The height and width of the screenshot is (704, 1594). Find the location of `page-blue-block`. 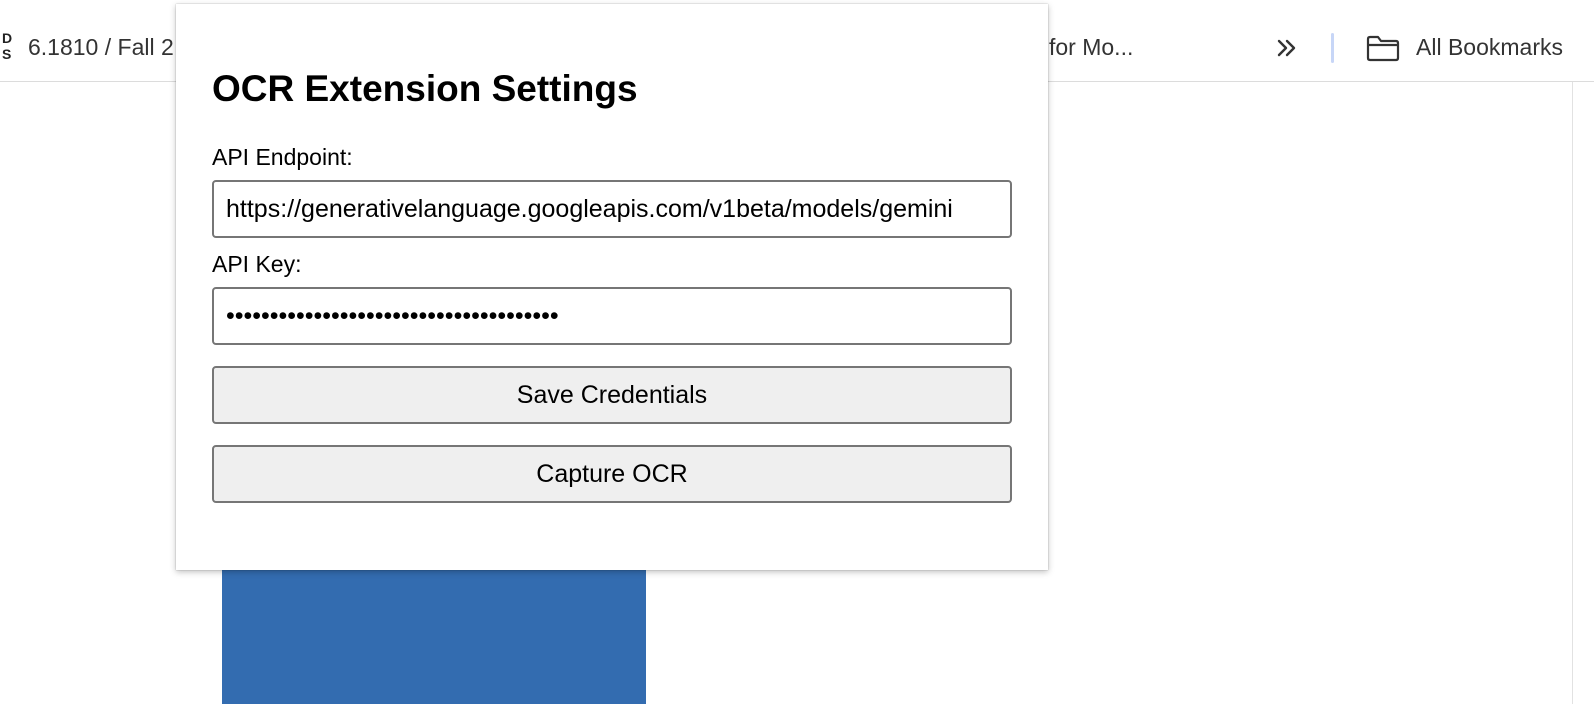

page-blue-block is located at coordinates (434, 632).